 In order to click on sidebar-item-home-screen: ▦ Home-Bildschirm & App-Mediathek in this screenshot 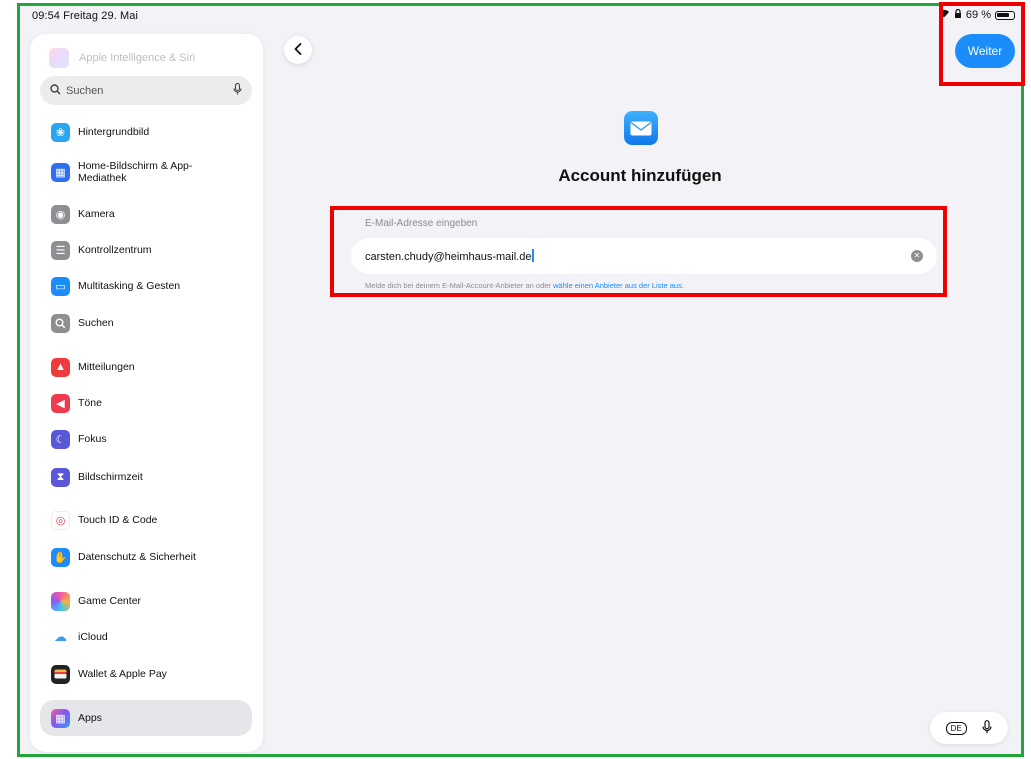, I will do `click(146, 172)`.